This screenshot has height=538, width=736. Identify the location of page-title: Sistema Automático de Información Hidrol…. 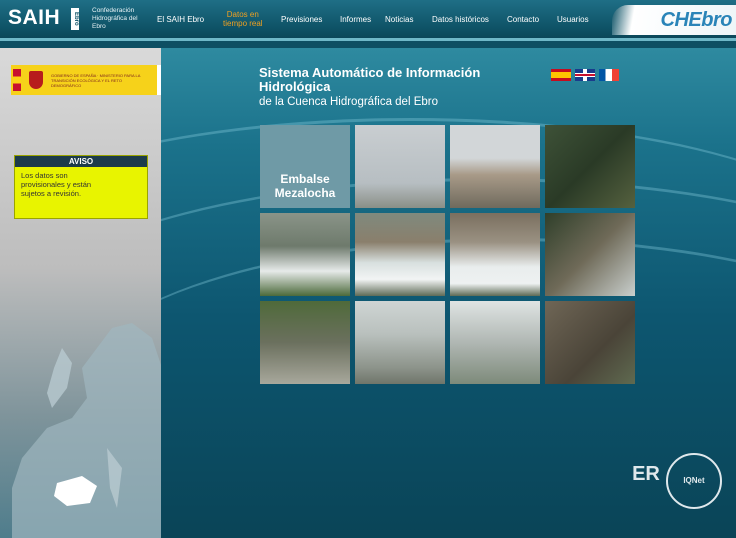
(370, 79).